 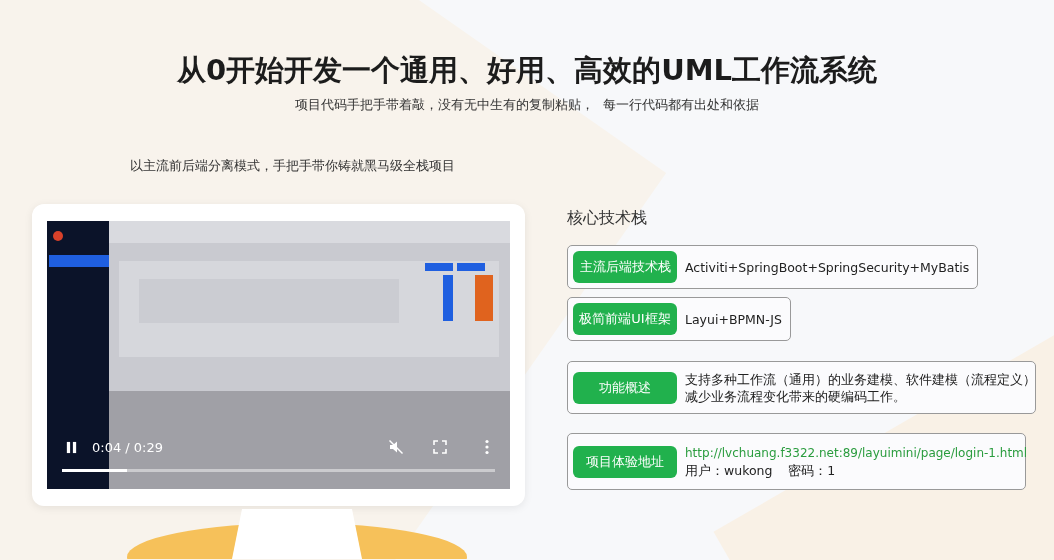 What do you see at coordinates (796, 396) in the screenshot?
I see `description-text: 减少业务流程变化带来的硬编码工作。` at bounding box center [796, 396].